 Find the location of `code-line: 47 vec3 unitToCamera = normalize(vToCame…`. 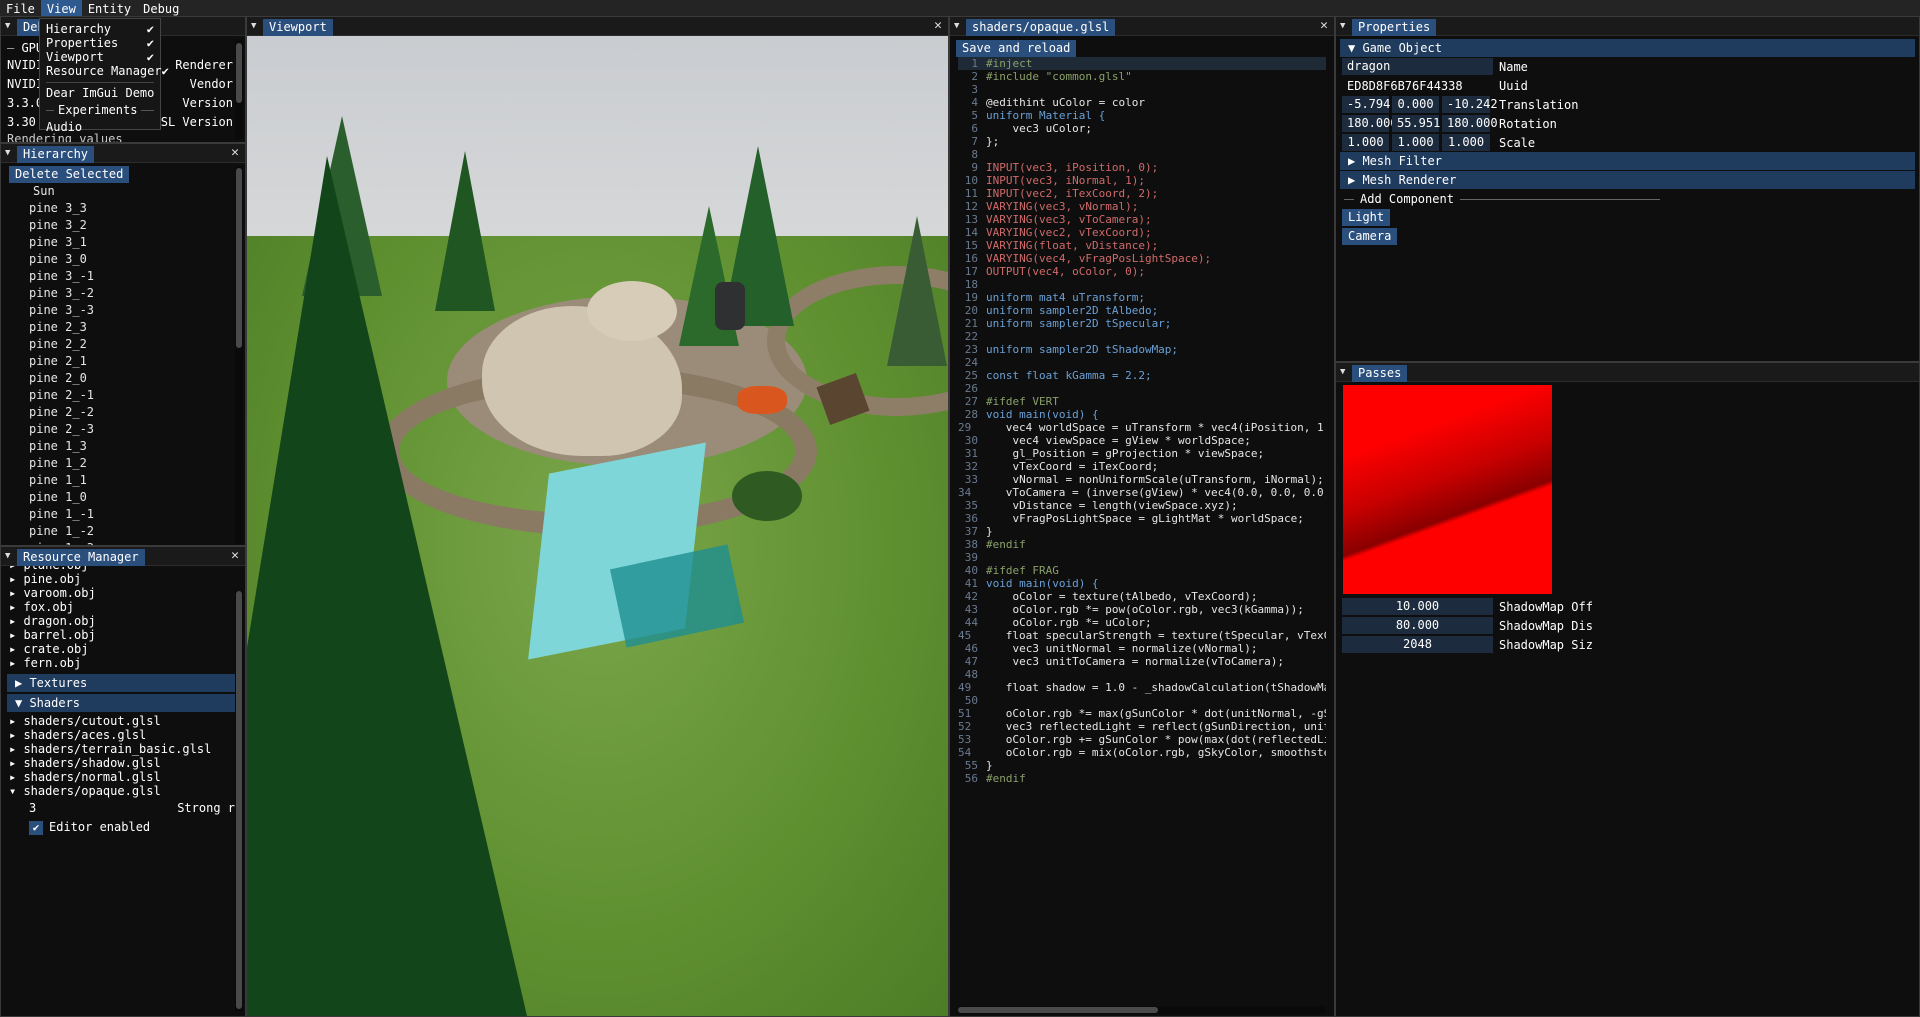

code-line: 47 vec3 unitToCamera = normalize(vToCame… is located at coordinates (1142, 661).